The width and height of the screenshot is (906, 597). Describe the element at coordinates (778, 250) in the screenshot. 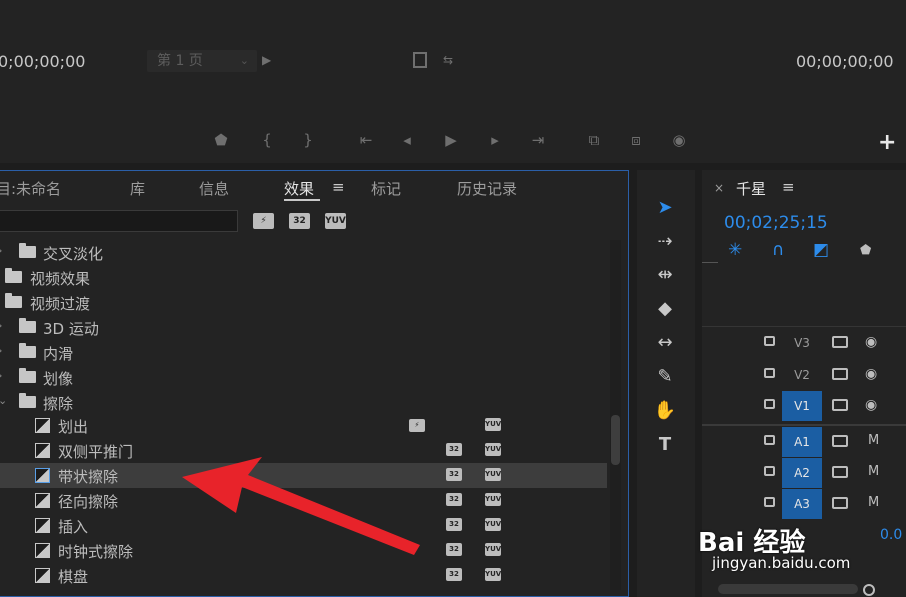

I see `snap-icon: ∩` at that location.